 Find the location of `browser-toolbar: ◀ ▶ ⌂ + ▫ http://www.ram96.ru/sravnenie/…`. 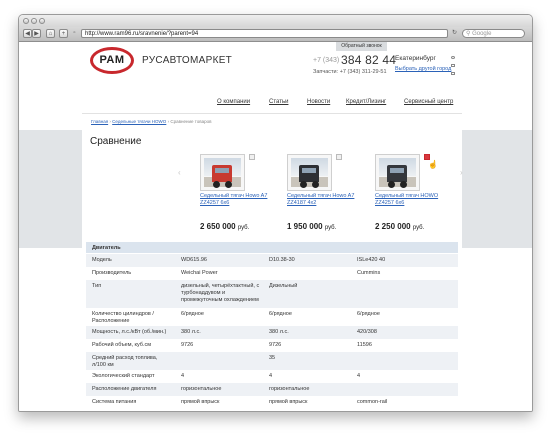

browser-toolbar: ◀ ▶ ⌂ + ▫ http://www.ram96.ru/sravnenie/… is located at coordinates (275, 34).